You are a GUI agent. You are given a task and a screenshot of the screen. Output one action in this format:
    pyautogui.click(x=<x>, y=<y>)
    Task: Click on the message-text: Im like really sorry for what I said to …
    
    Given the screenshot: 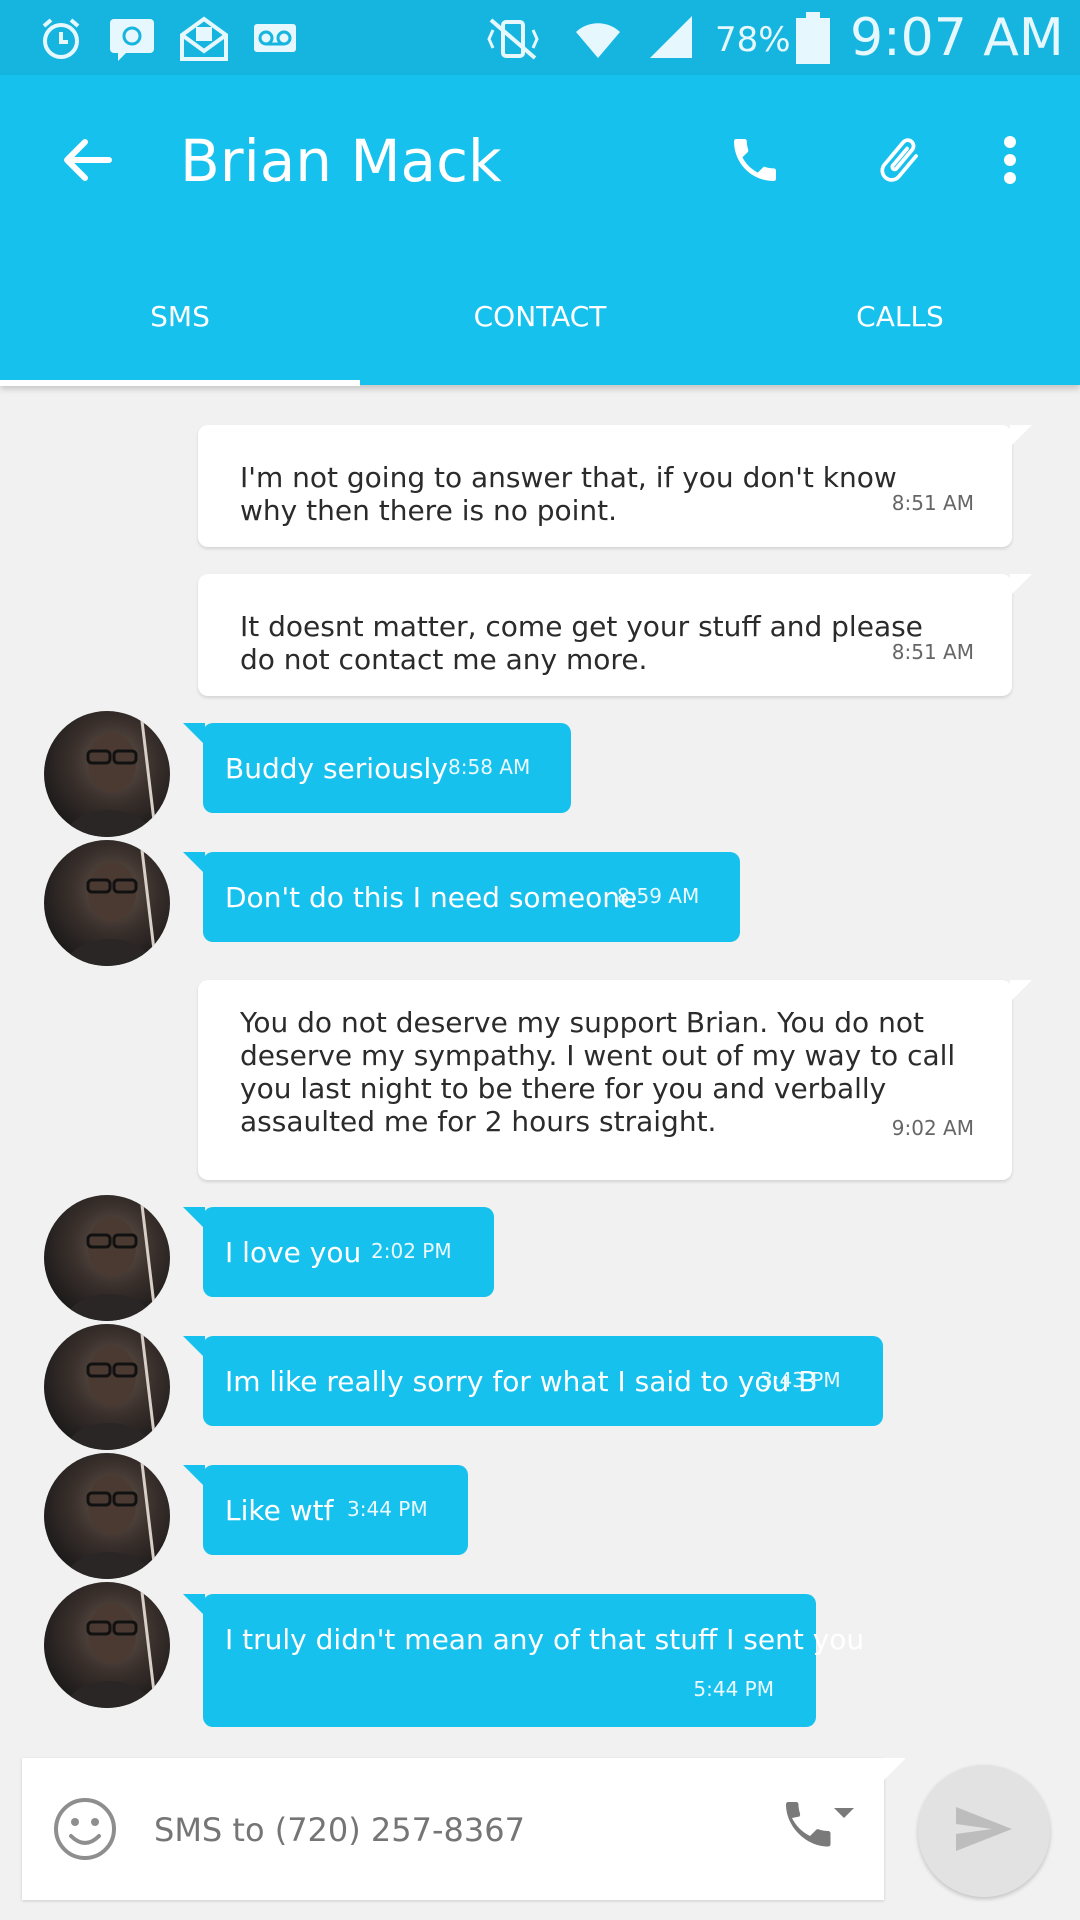 What is the action you would take?
    pyautogui.click(x=521, y=1381)
    